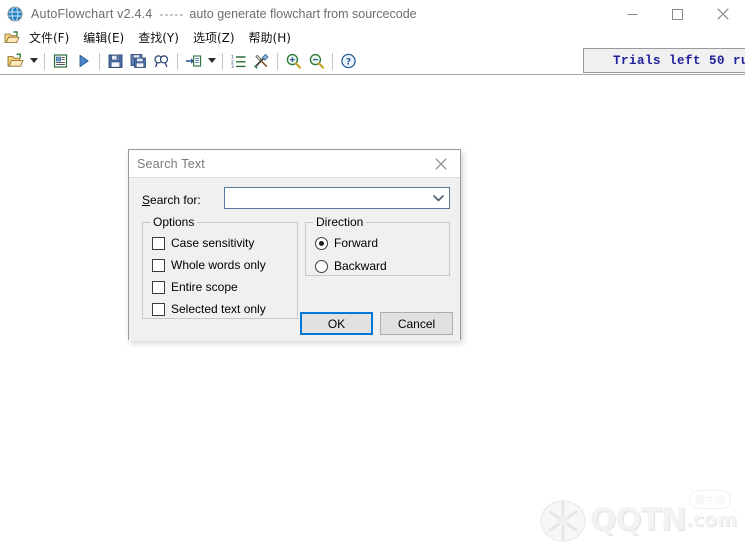 This screenshot has height=548, width=745. I want to click on radio-forward: Forward, so click(346, 243).